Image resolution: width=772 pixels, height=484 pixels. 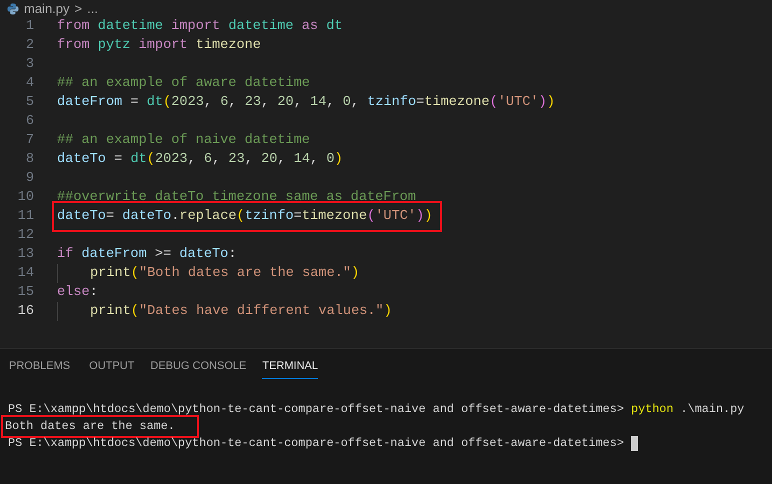 I want to click on panel-tab: DEBUG CONSOLE, so click(x=198, y=364).